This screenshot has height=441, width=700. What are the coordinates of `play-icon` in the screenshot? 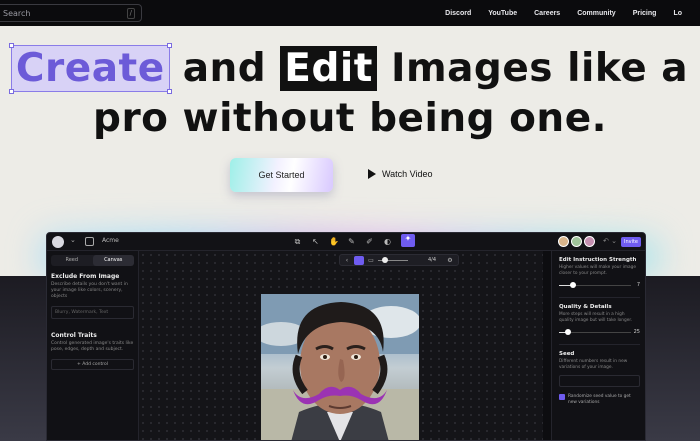 It's located at (372, 174).